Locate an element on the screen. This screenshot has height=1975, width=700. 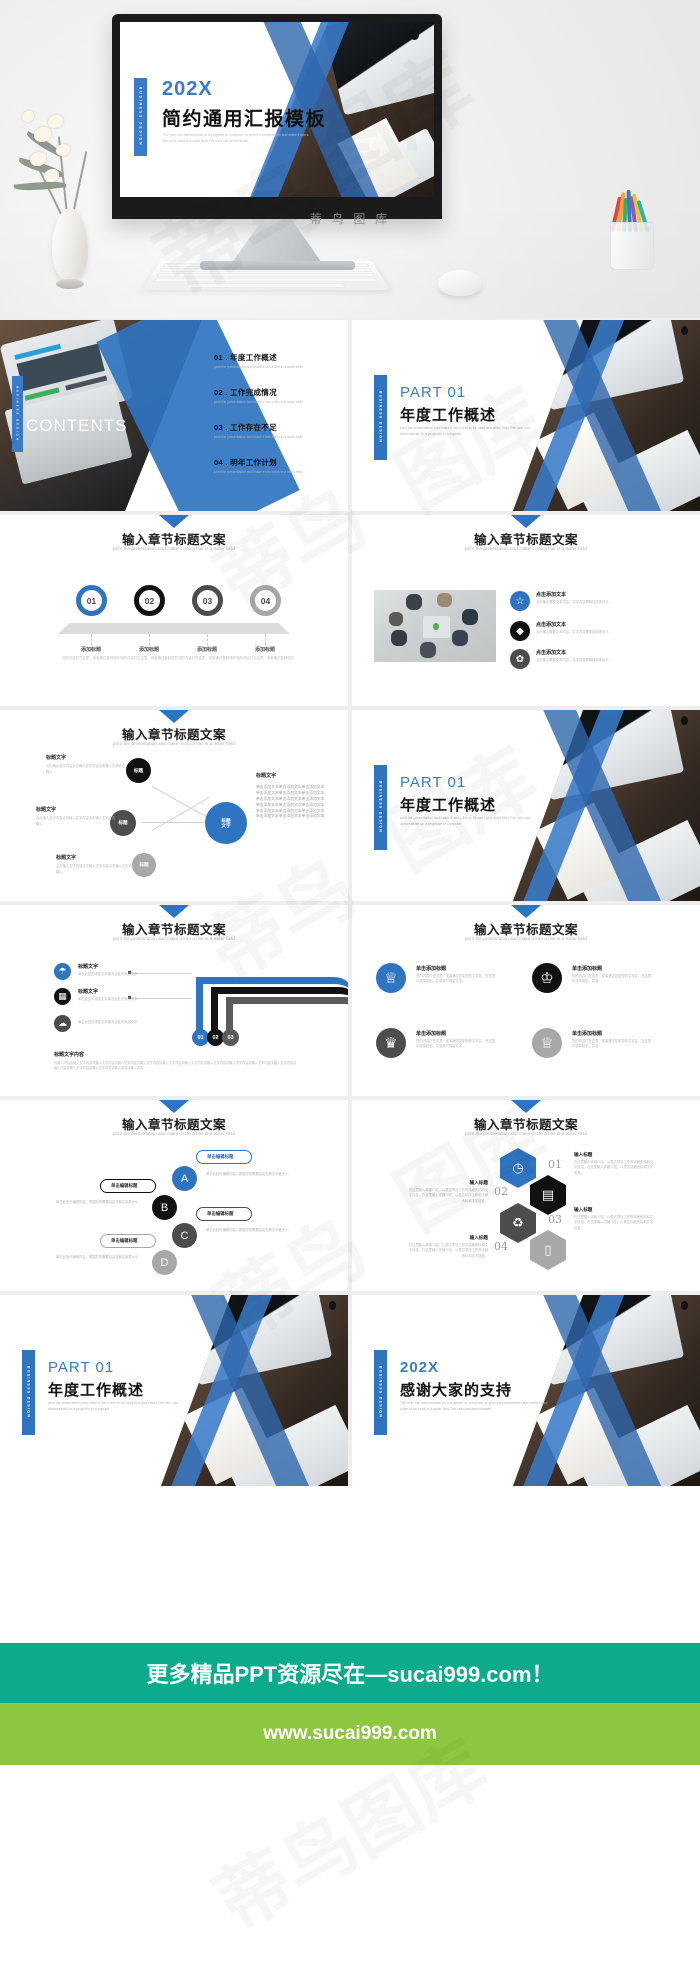
crown-outline-icon: ♛ is located at coordinates (391, 1043).